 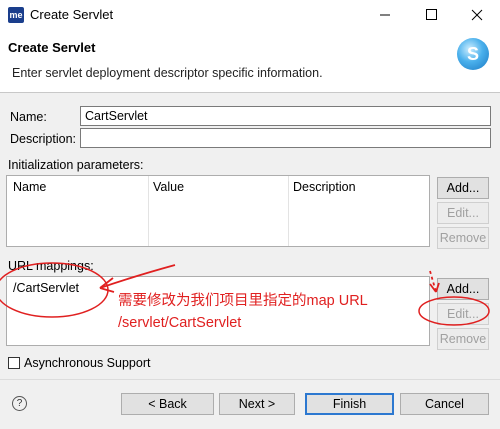 What do you see at coordinates (444, 404) in the screenshot?
I see `cancel-button: Cancel` at bounding box center [444, 404].